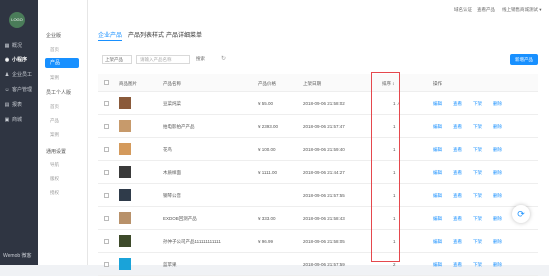 Image resolution: width=549 pixels, height=276 pixels. I want to click on data-icon: ▤, so click(7, 104).